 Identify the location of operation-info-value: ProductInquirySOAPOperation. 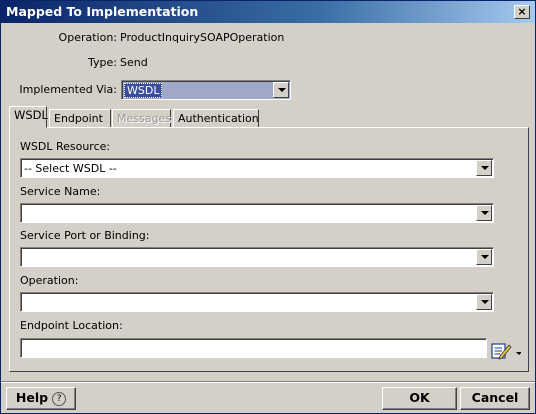
(202, 37).